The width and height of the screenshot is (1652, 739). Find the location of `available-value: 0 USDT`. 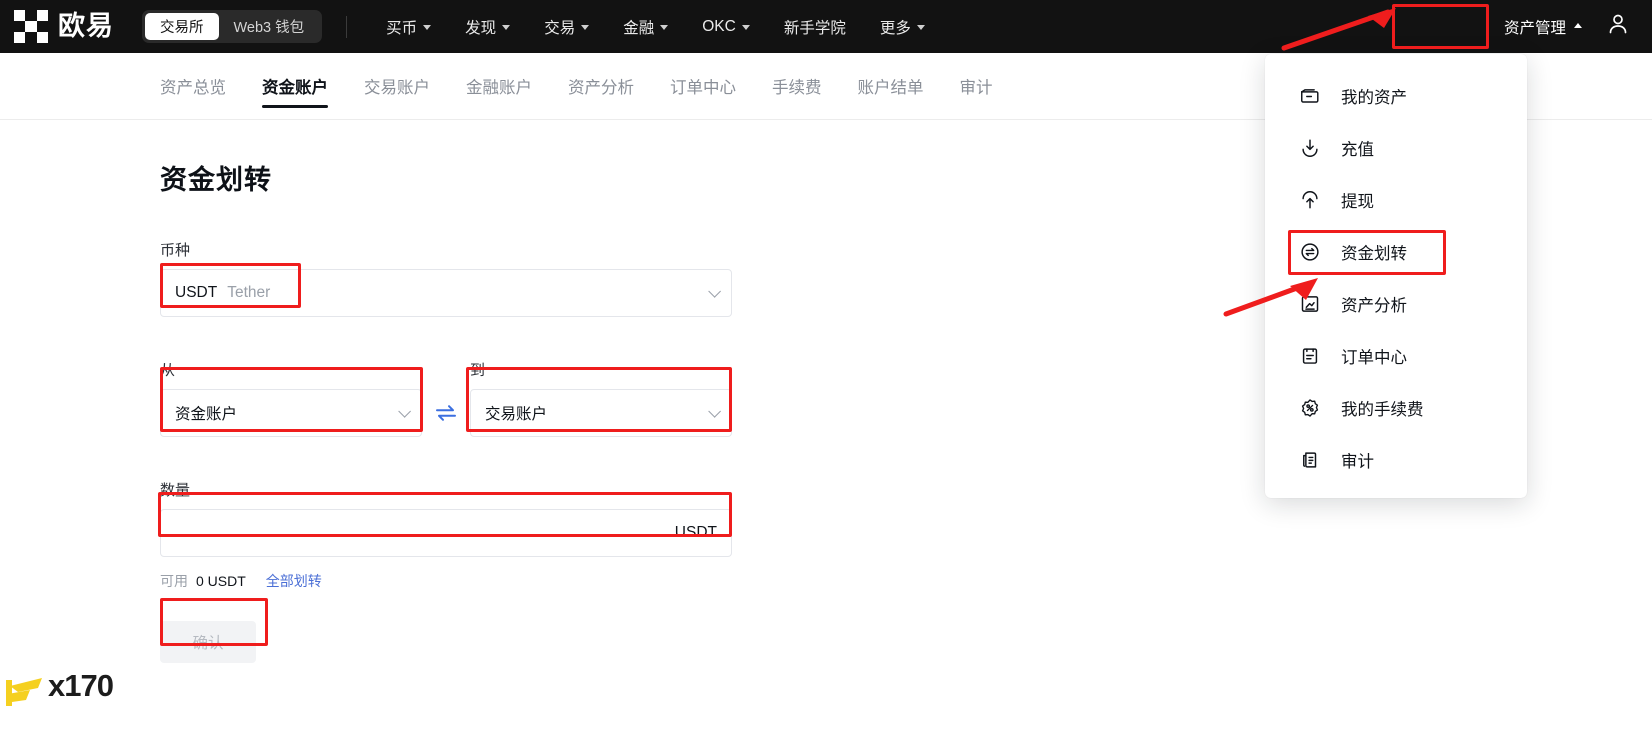

available-value: 0 USDT is located at coordinates (221, 581).